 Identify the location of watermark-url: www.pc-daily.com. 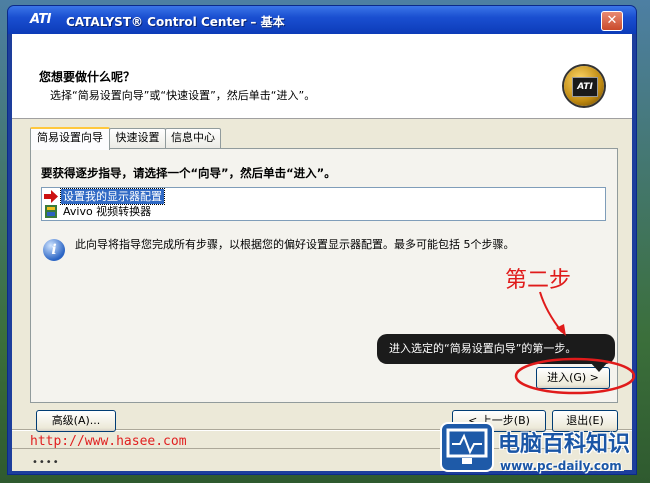
(561, 466).